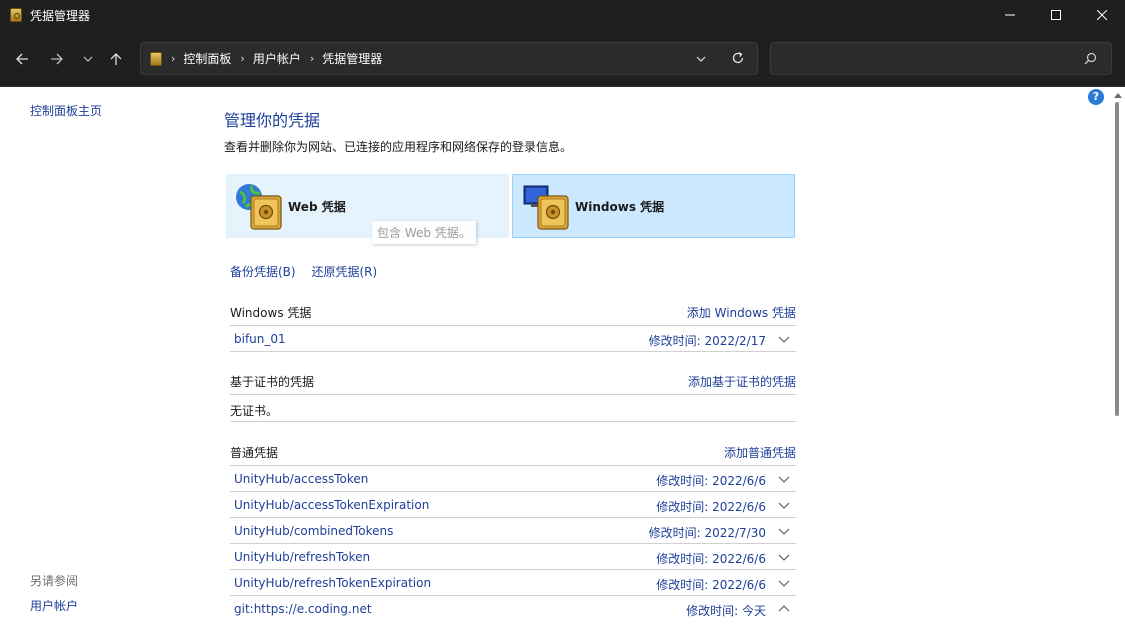 The width and height of the screenshot is (1125, 634). What do you see at coordinates (398, 147) in the screenshot?
I see `page-description: 查看并删除你为网站、已连接的应用程序和网络保存的登录信息。` at bounding box center [398, 147].